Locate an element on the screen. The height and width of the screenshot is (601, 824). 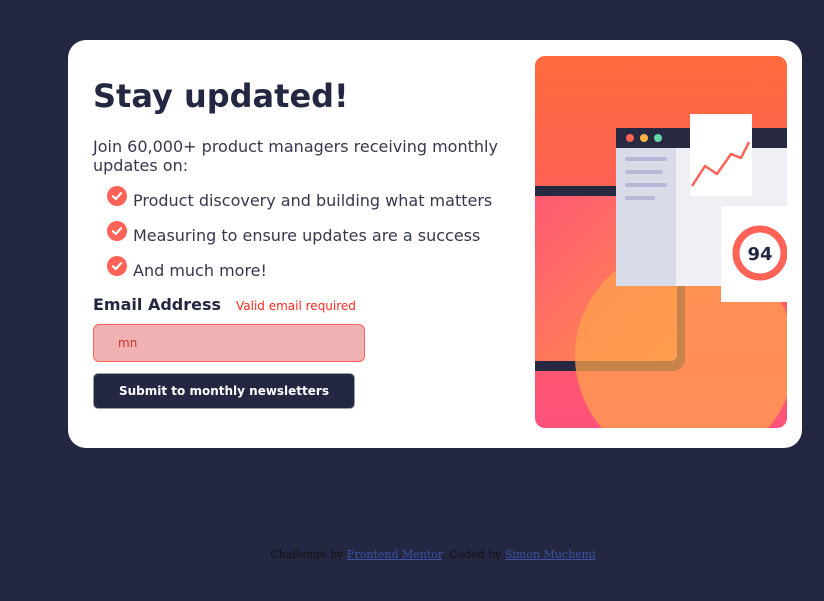
feature-text: And much more! is located at coordinates (200, 270).